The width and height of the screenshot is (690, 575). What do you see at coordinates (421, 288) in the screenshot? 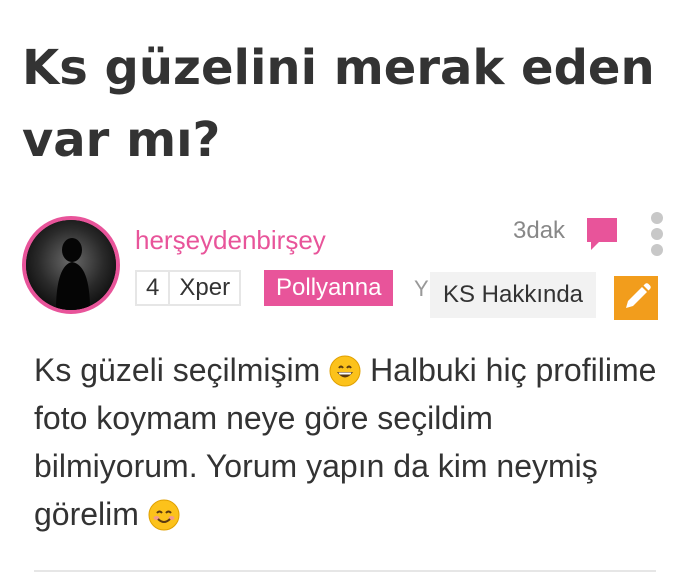
I see `partially-hidden-text: Y` at bounding box center [421, 288].